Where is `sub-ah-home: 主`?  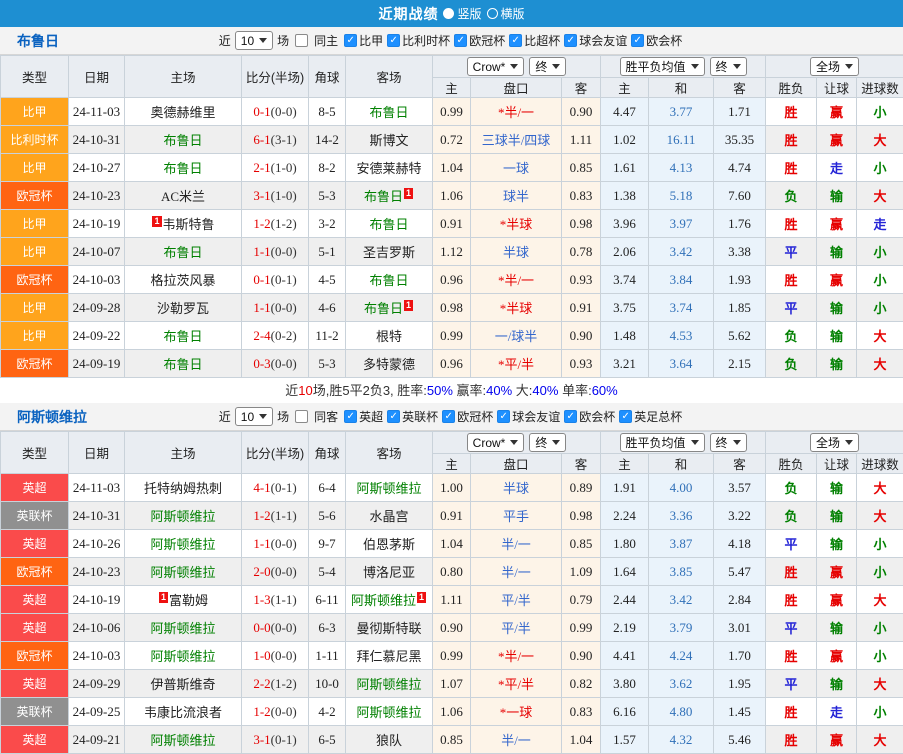
sub-ah-home: 主 is located at coordinates (452, 88).